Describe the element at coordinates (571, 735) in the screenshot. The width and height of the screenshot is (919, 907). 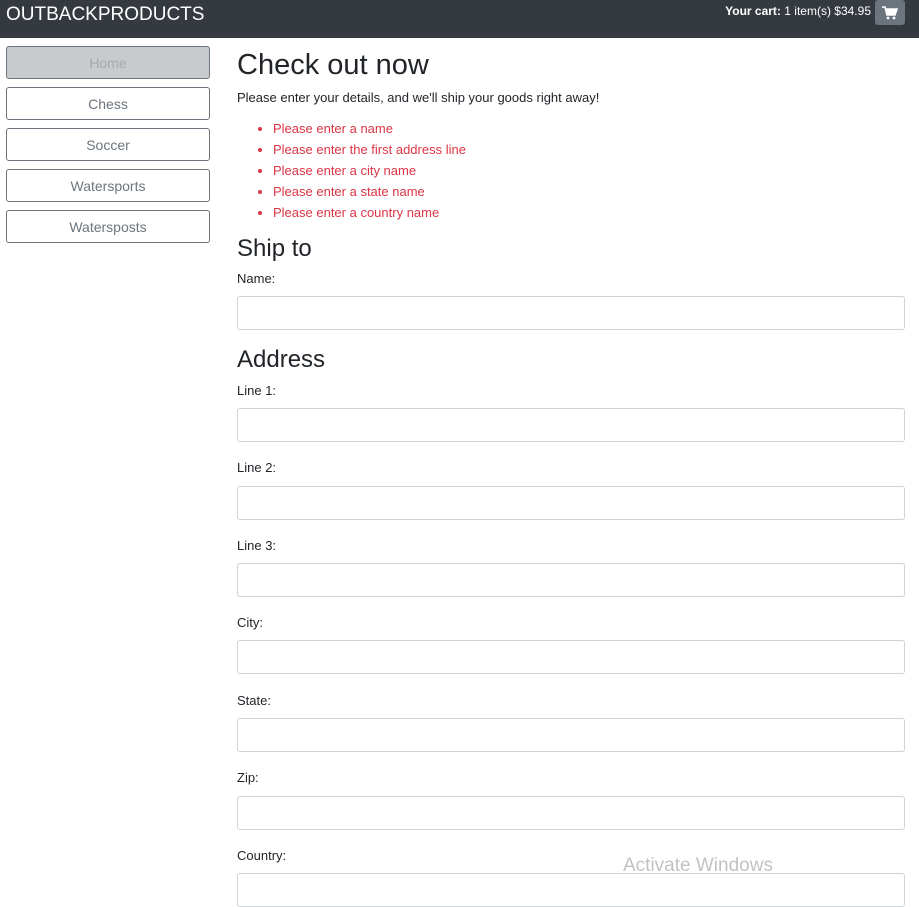
I see `state-input` at that location.